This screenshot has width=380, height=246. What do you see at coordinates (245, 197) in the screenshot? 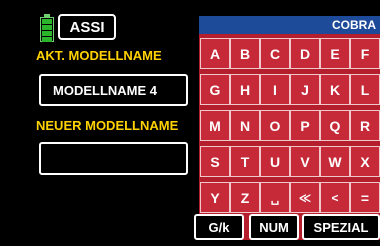
I see `key-z: Z` at bounding box center [245, 197].